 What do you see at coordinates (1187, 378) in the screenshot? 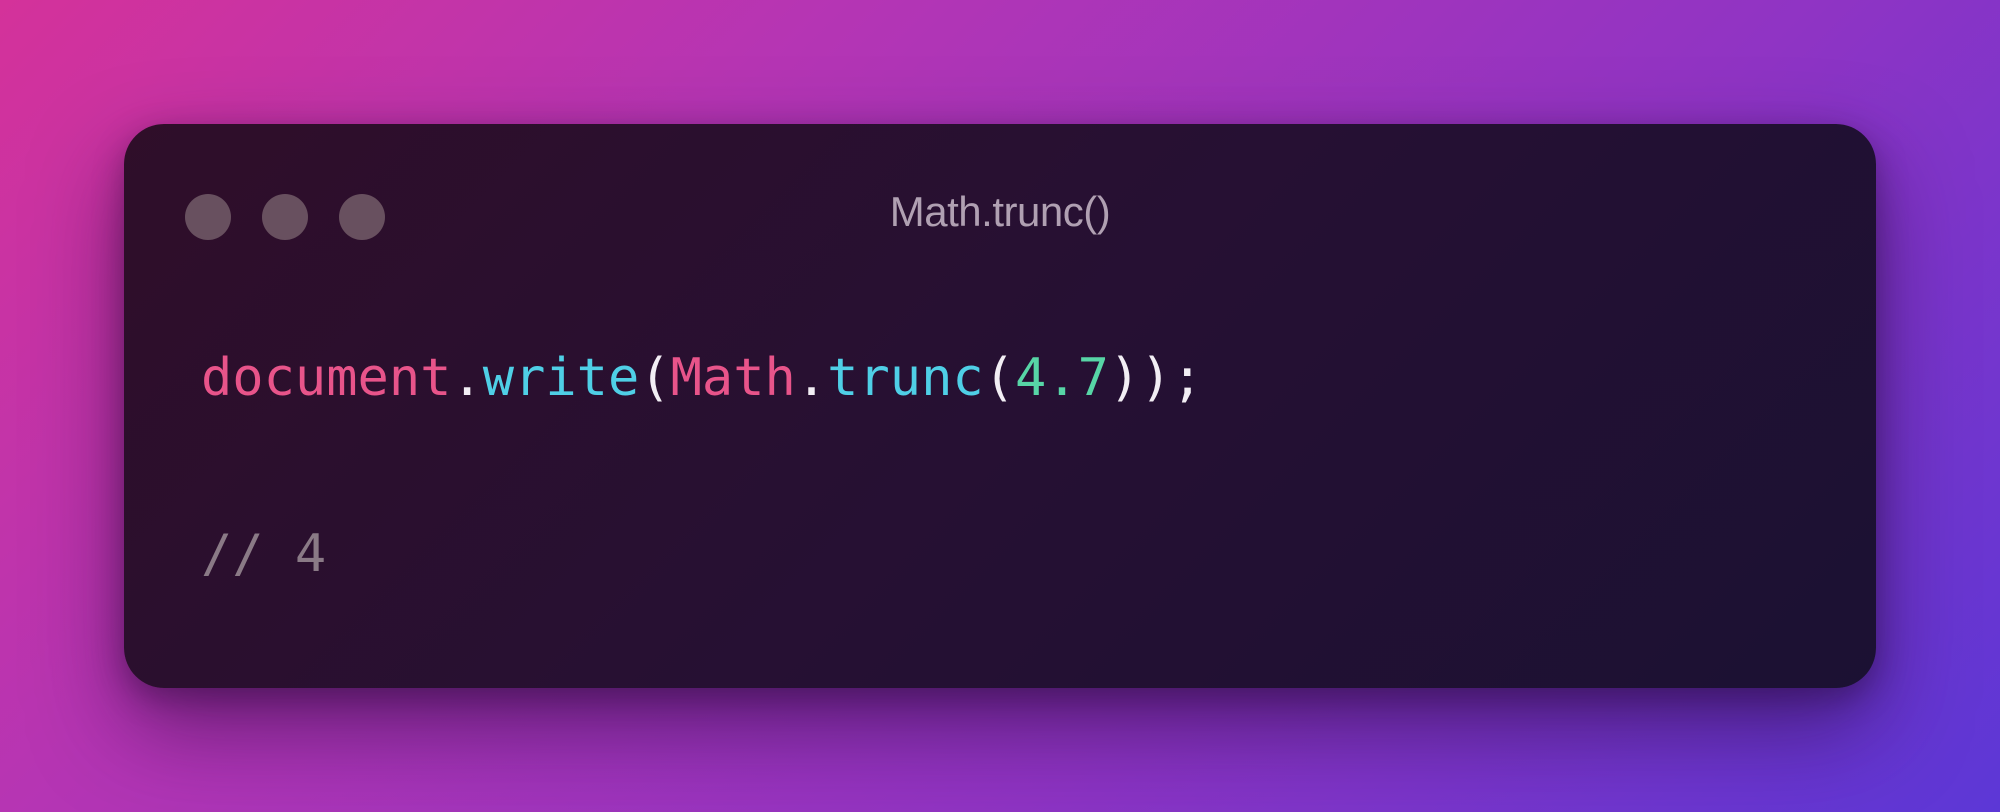
I see `code-token-punctuation: ;` at bounding box center [1187, 378].